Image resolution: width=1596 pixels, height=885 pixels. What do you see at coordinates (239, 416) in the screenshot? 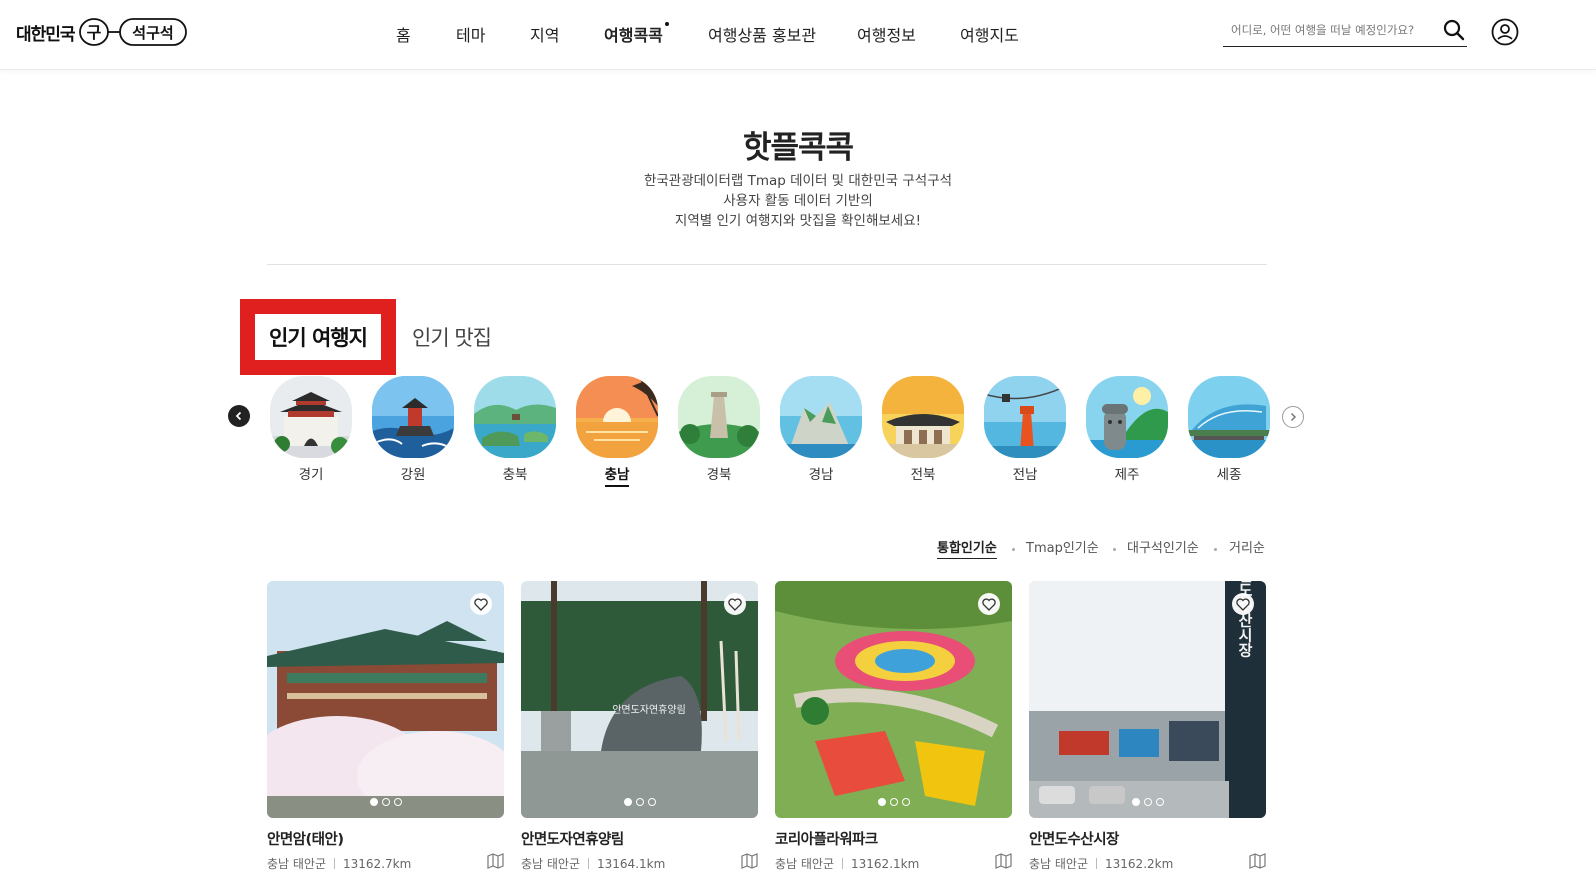
I see `carousel-prev-button` at bounding box center [239, 416].